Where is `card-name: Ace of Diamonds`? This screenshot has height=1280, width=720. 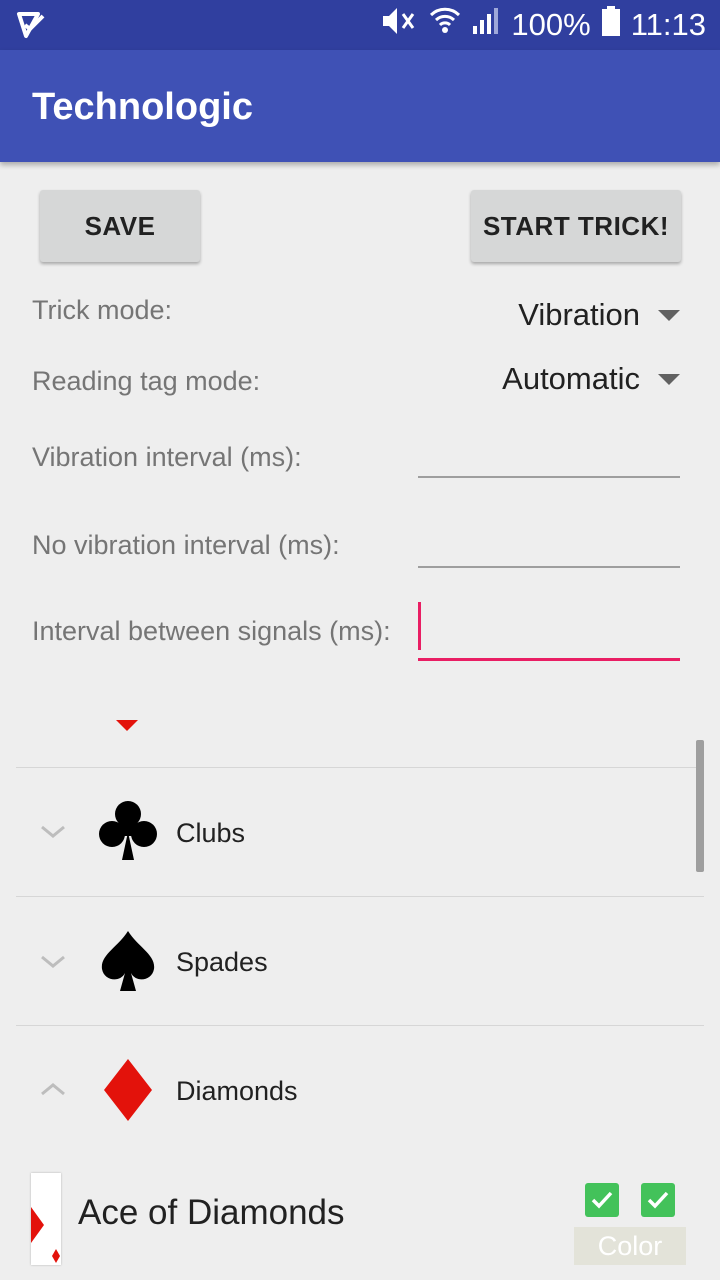 card-name: Ace of Diamonds is located at coordinates (211, 1212).